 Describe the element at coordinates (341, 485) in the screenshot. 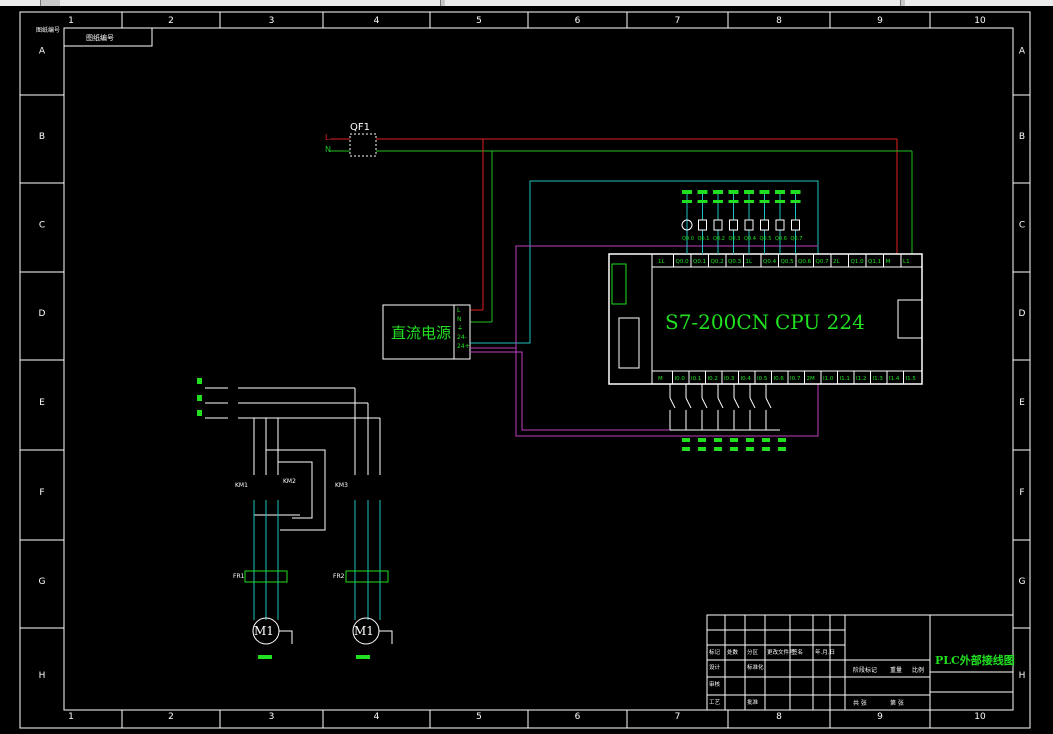

I see `km3-label: KM3` at that location.